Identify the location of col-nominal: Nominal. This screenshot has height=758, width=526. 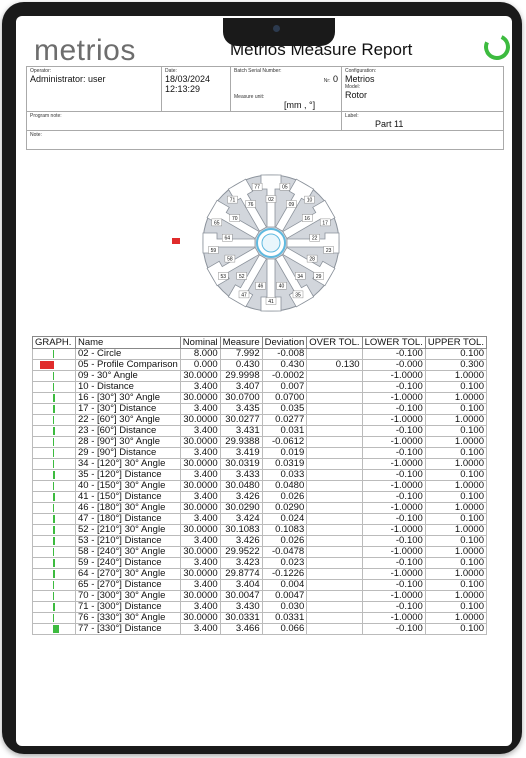
(200, 342).